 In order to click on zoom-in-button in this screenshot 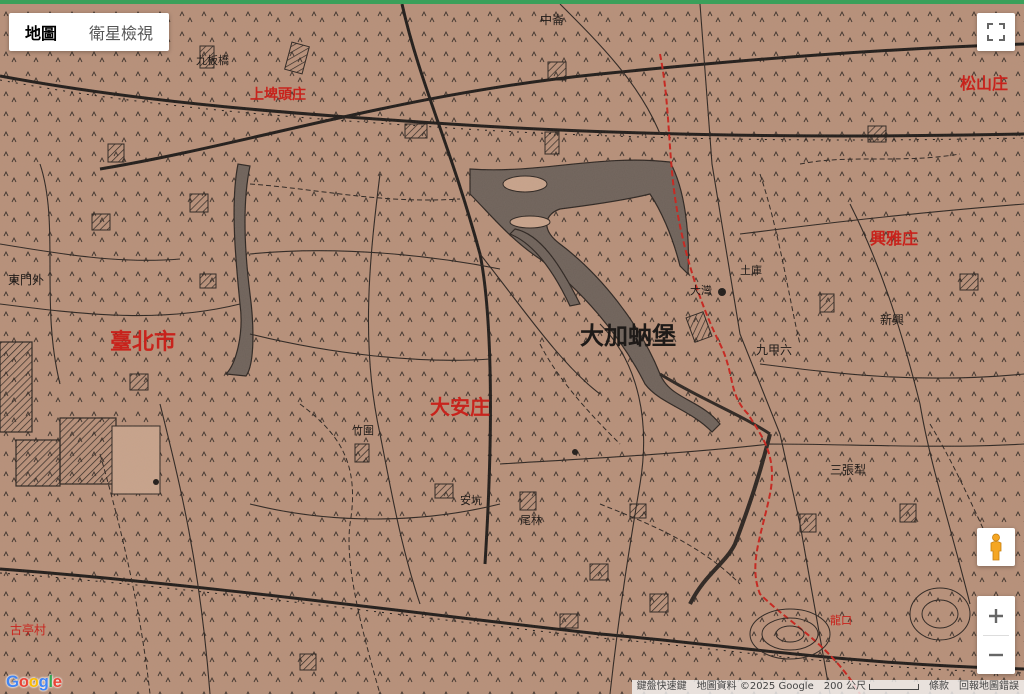, I will do `click(996, 616)`.